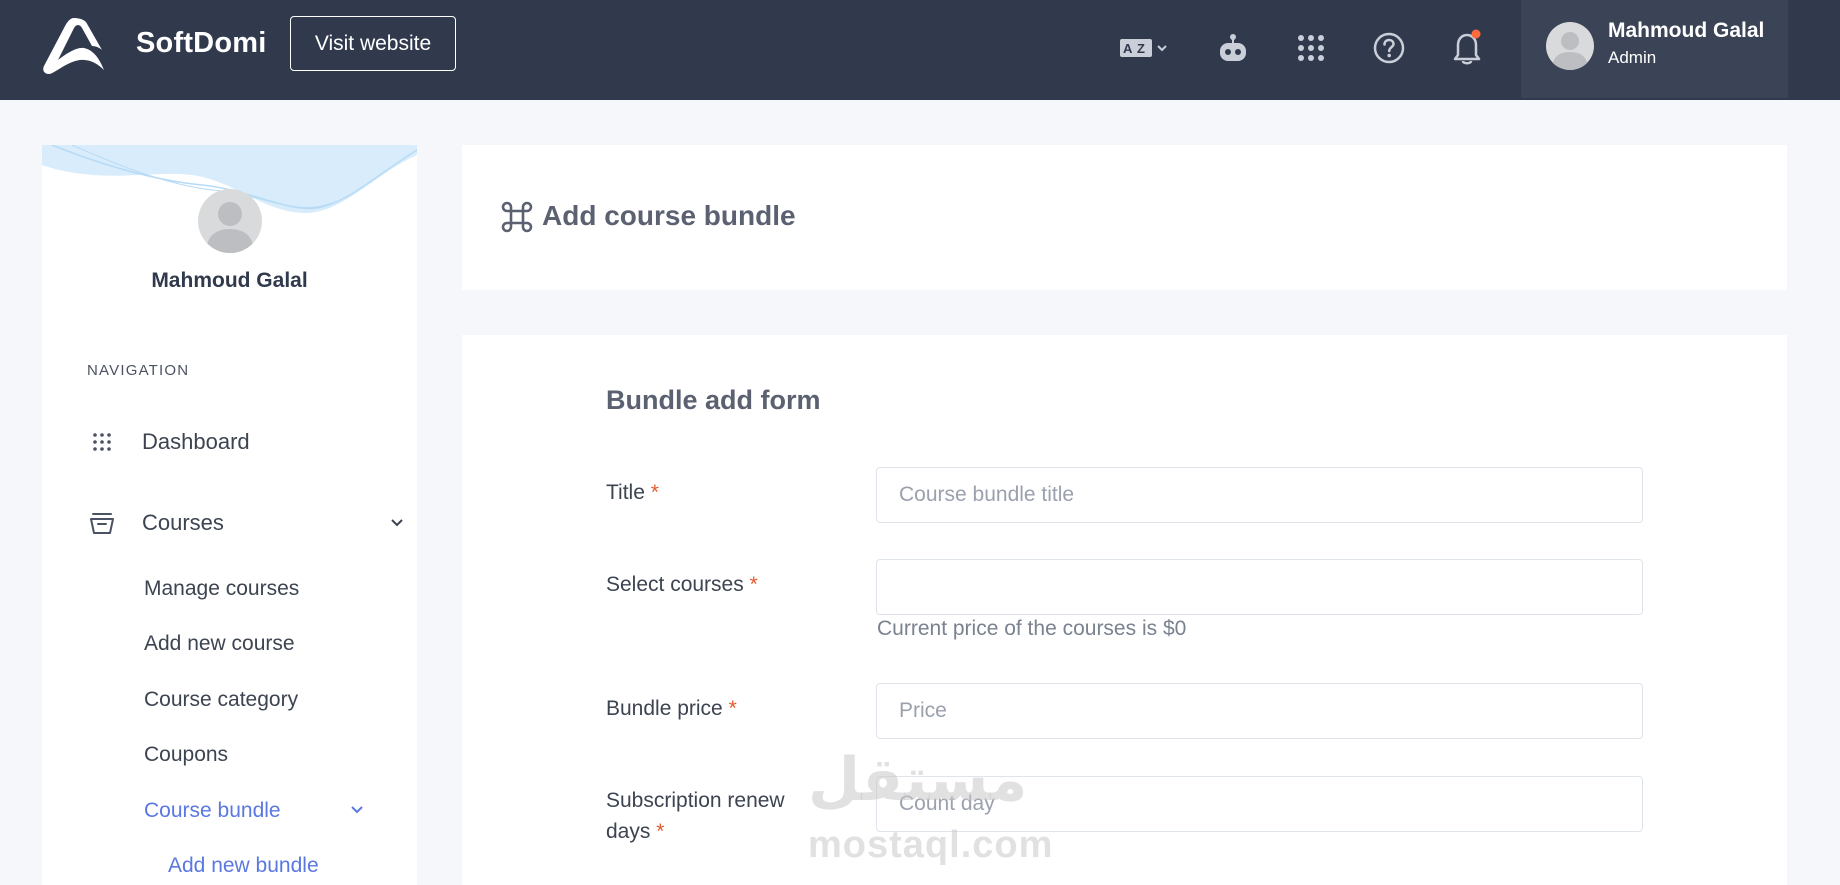  I want to click on svg-text: Z, so click(1141, 48).